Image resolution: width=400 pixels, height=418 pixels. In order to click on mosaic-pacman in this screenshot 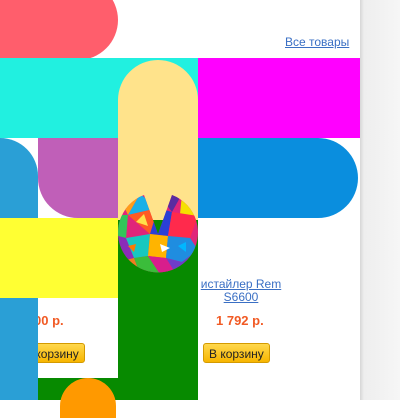, I will do `click(158, 234)`.